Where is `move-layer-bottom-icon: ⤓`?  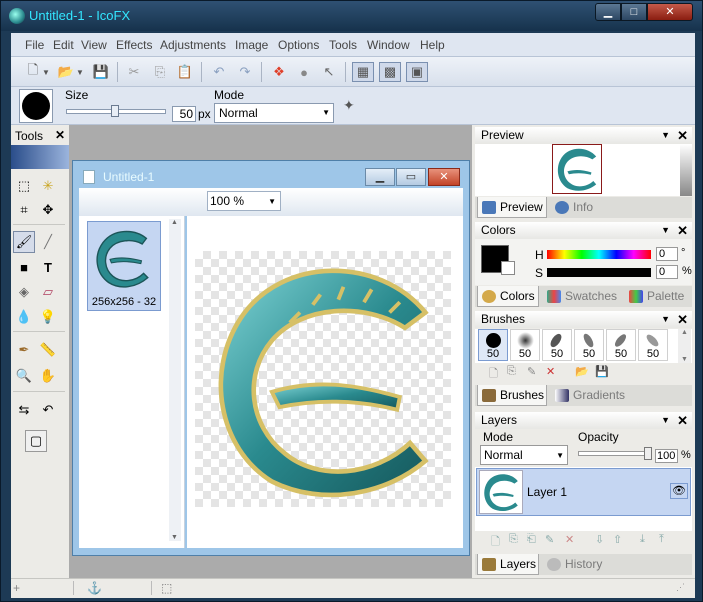
move-layer-bottom-icon: ⤓ is located at coordinates (642, 539).